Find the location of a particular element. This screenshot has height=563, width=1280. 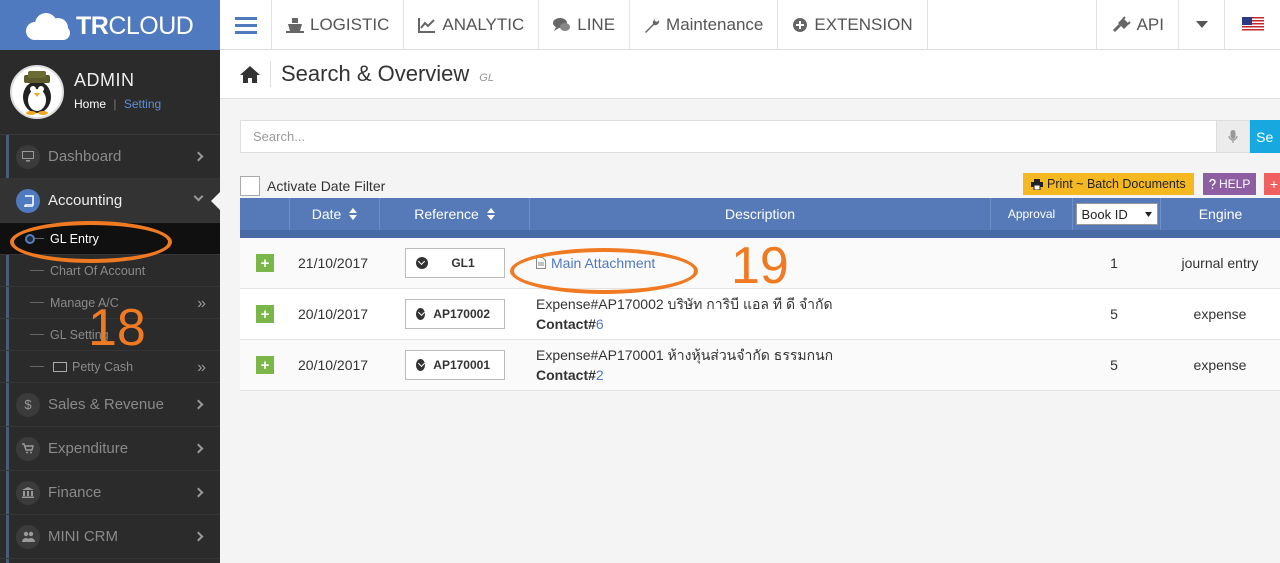

reference-button: AP170001 is located at coordinates (455, 365).